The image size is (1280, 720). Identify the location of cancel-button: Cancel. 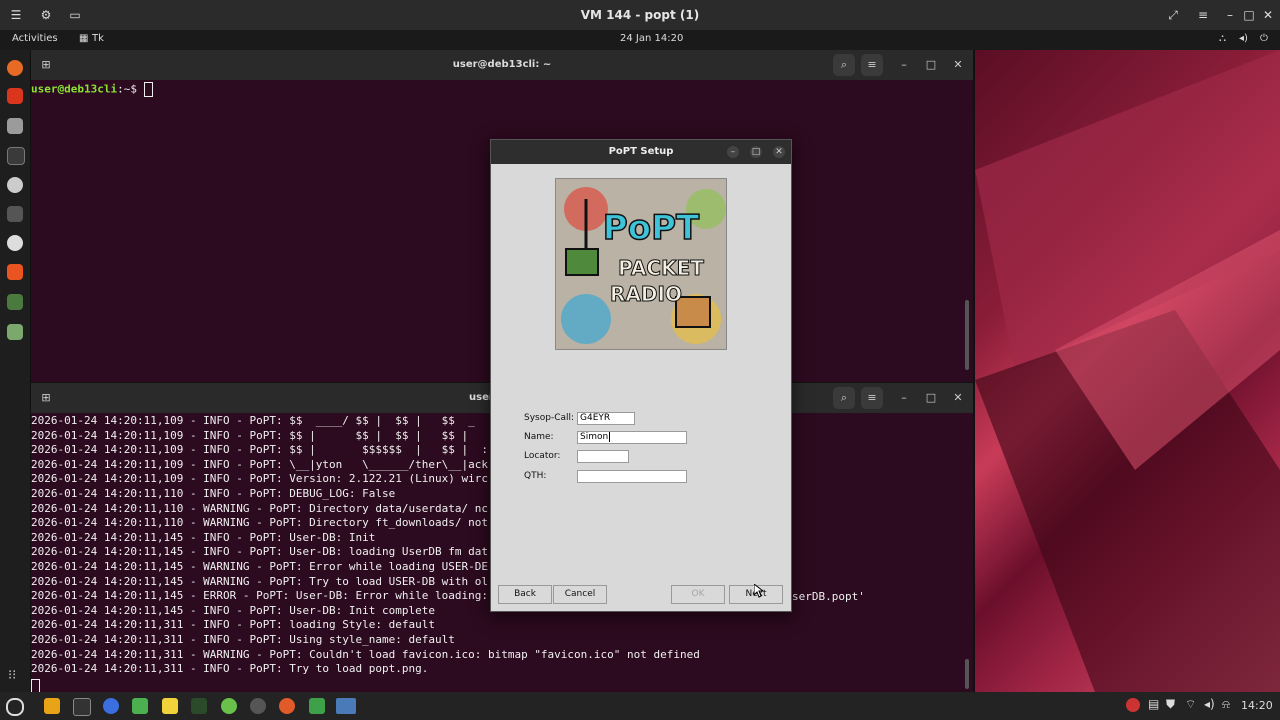
(580, 594).